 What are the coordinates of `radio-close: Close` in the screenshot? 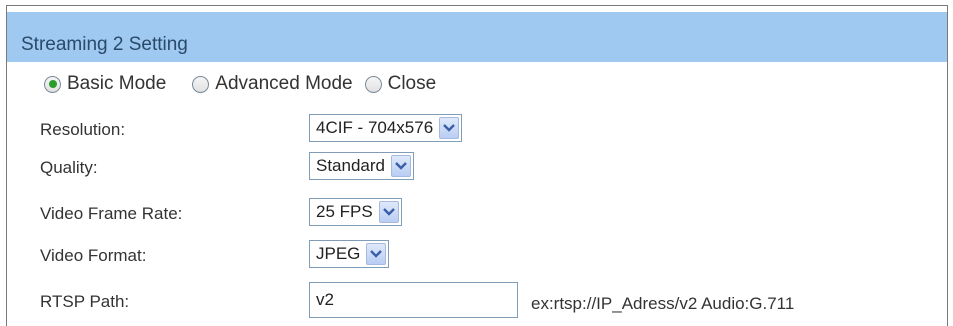 It's located at (400, 84).